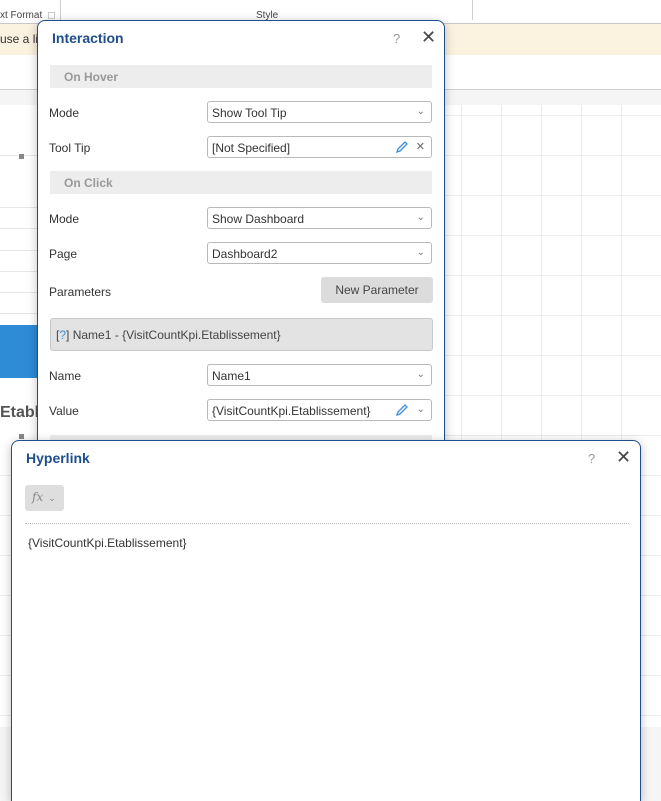 The image size is (661, 801). What do you see at coordinates (231, 376) in the screenshot?
I see `name-value: Name1` at bounding box center [231, 376].